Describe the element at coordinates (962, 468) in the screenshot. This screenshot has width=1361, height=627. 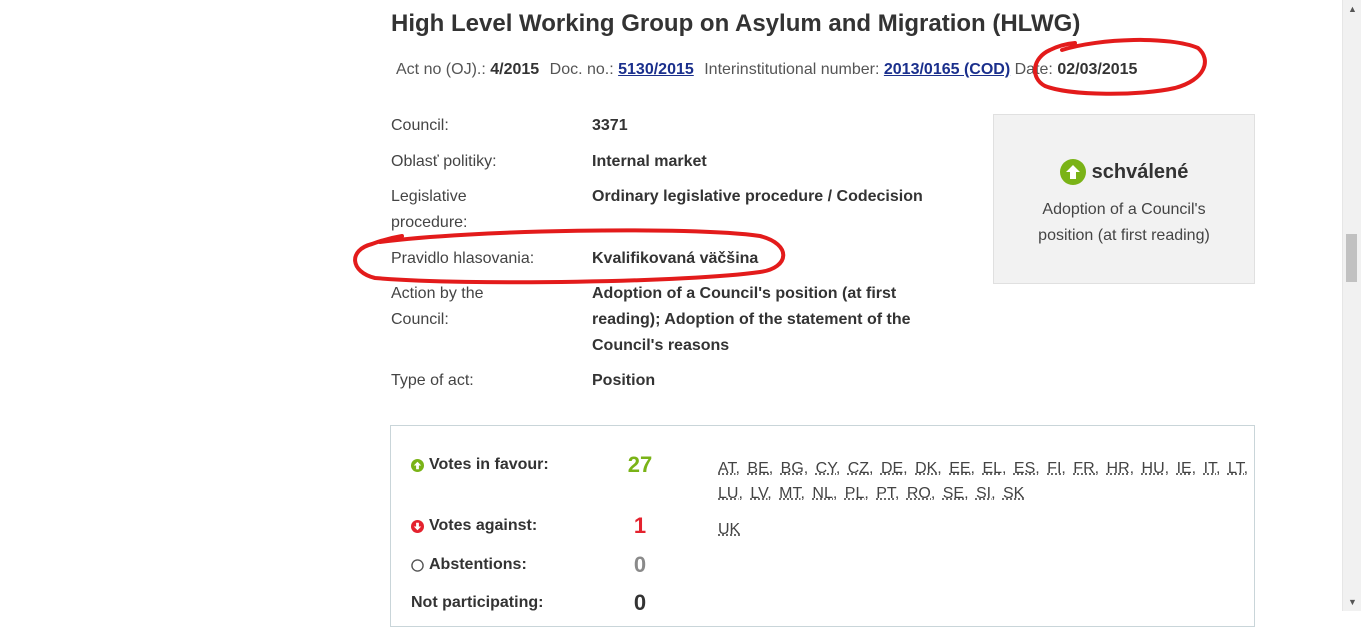
I see `country-code: EE,` at that location.